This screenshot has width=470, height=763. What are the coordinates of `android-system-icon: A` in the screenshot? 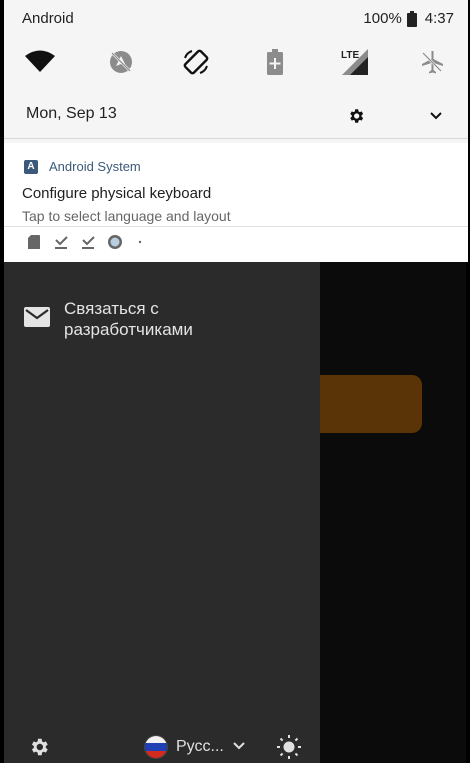 It's located at (31, 166).